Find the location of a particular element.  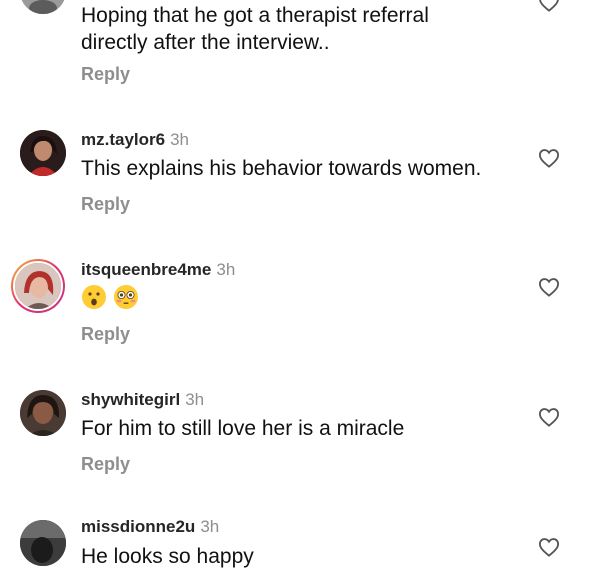

comment-item: missdionne2u 3h He looks so happy is located at coordinates (297, 545).